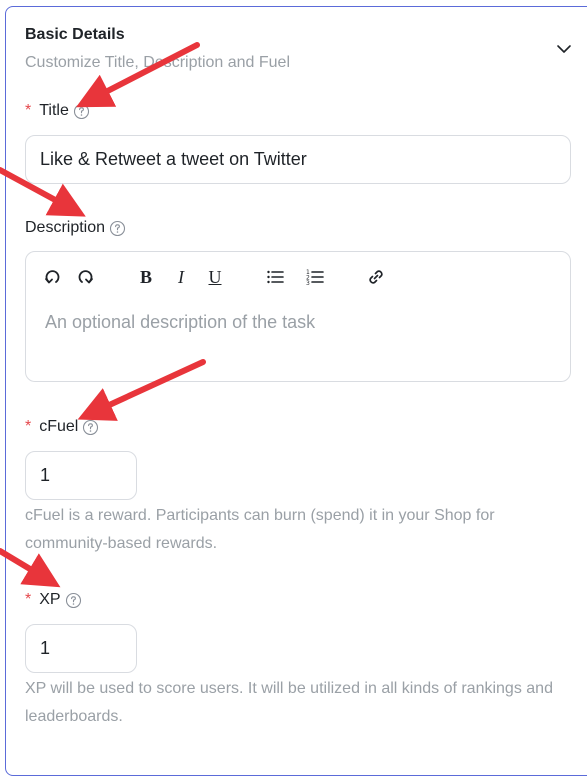  I want to click on arrow-cfuel, so click(141, 390).